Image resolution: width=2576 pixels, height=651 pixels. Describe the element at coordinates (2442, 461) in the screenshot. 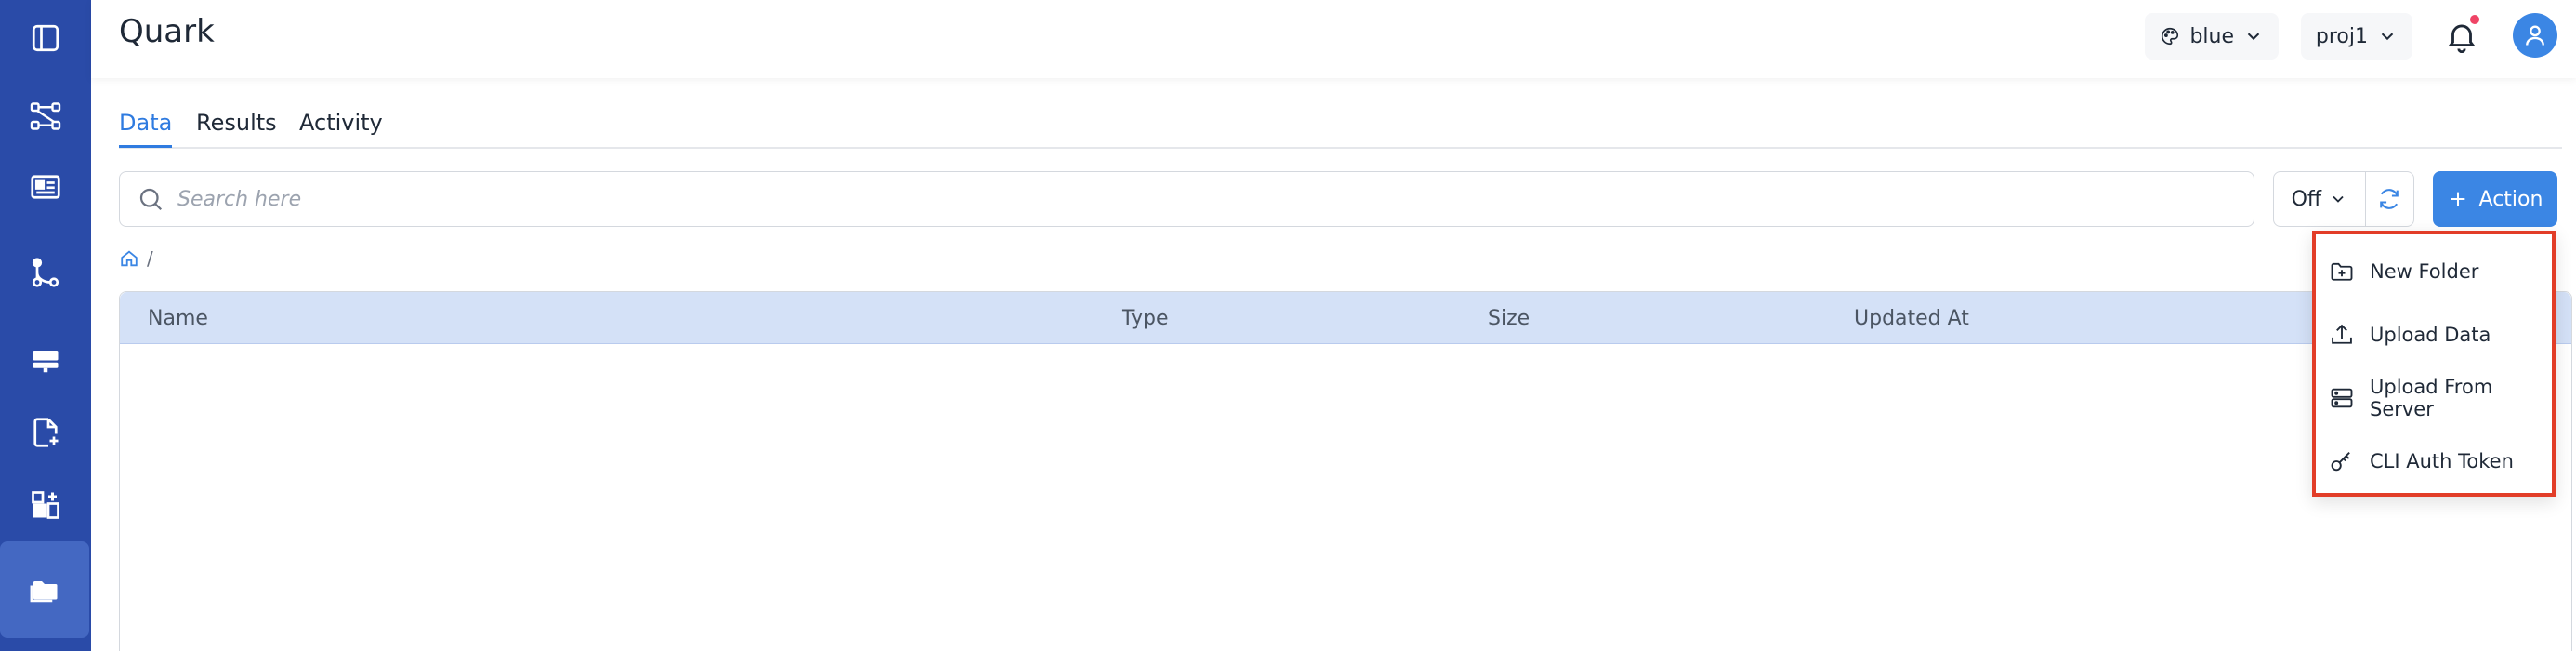

I see `menu-item-label: CLI Auth Token` at that location.